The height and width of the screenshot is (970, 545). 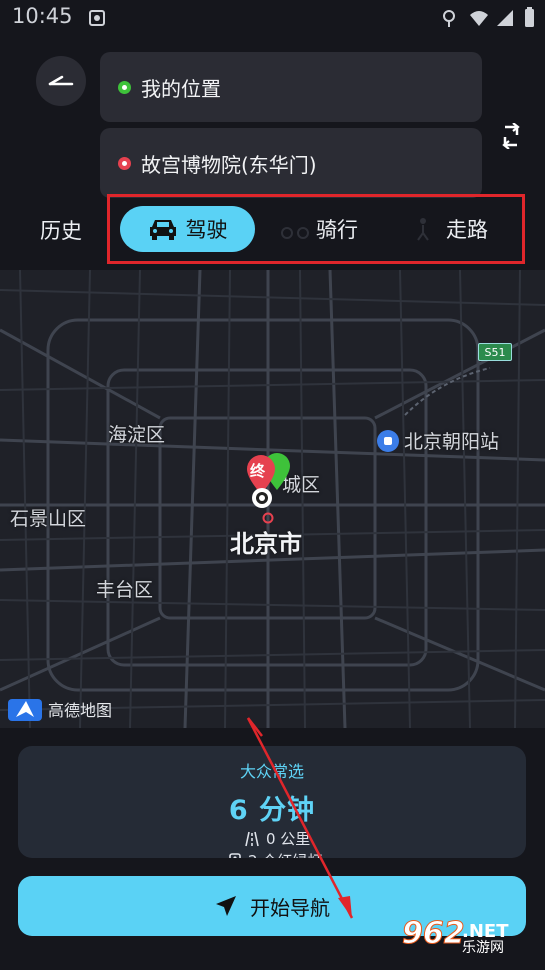 I want to click on route-distance: 0 公里, so click(x=277, y=838).